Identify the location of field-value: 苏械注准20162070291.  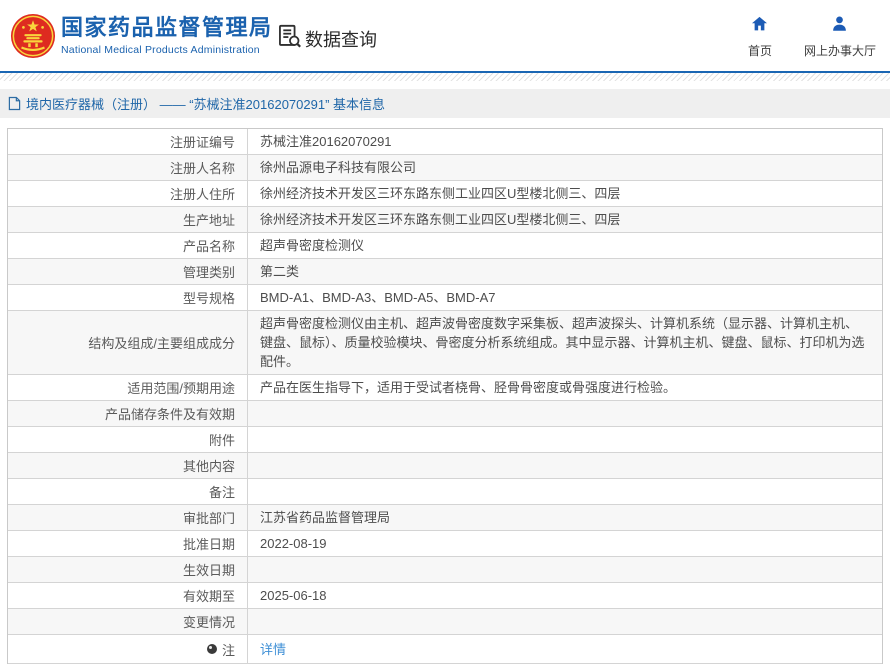
(326, 141).